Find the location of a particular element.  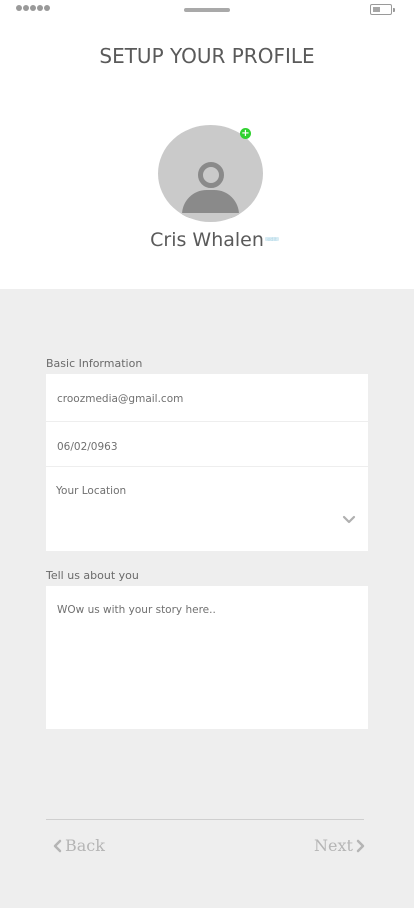

plus-icon: + is located at coordinates (245, 133).